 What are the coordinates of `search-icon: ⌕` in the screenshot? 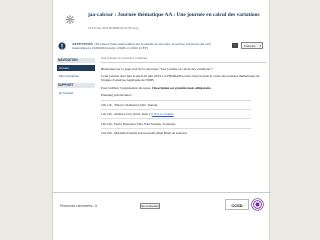 It's located at (235, 45).